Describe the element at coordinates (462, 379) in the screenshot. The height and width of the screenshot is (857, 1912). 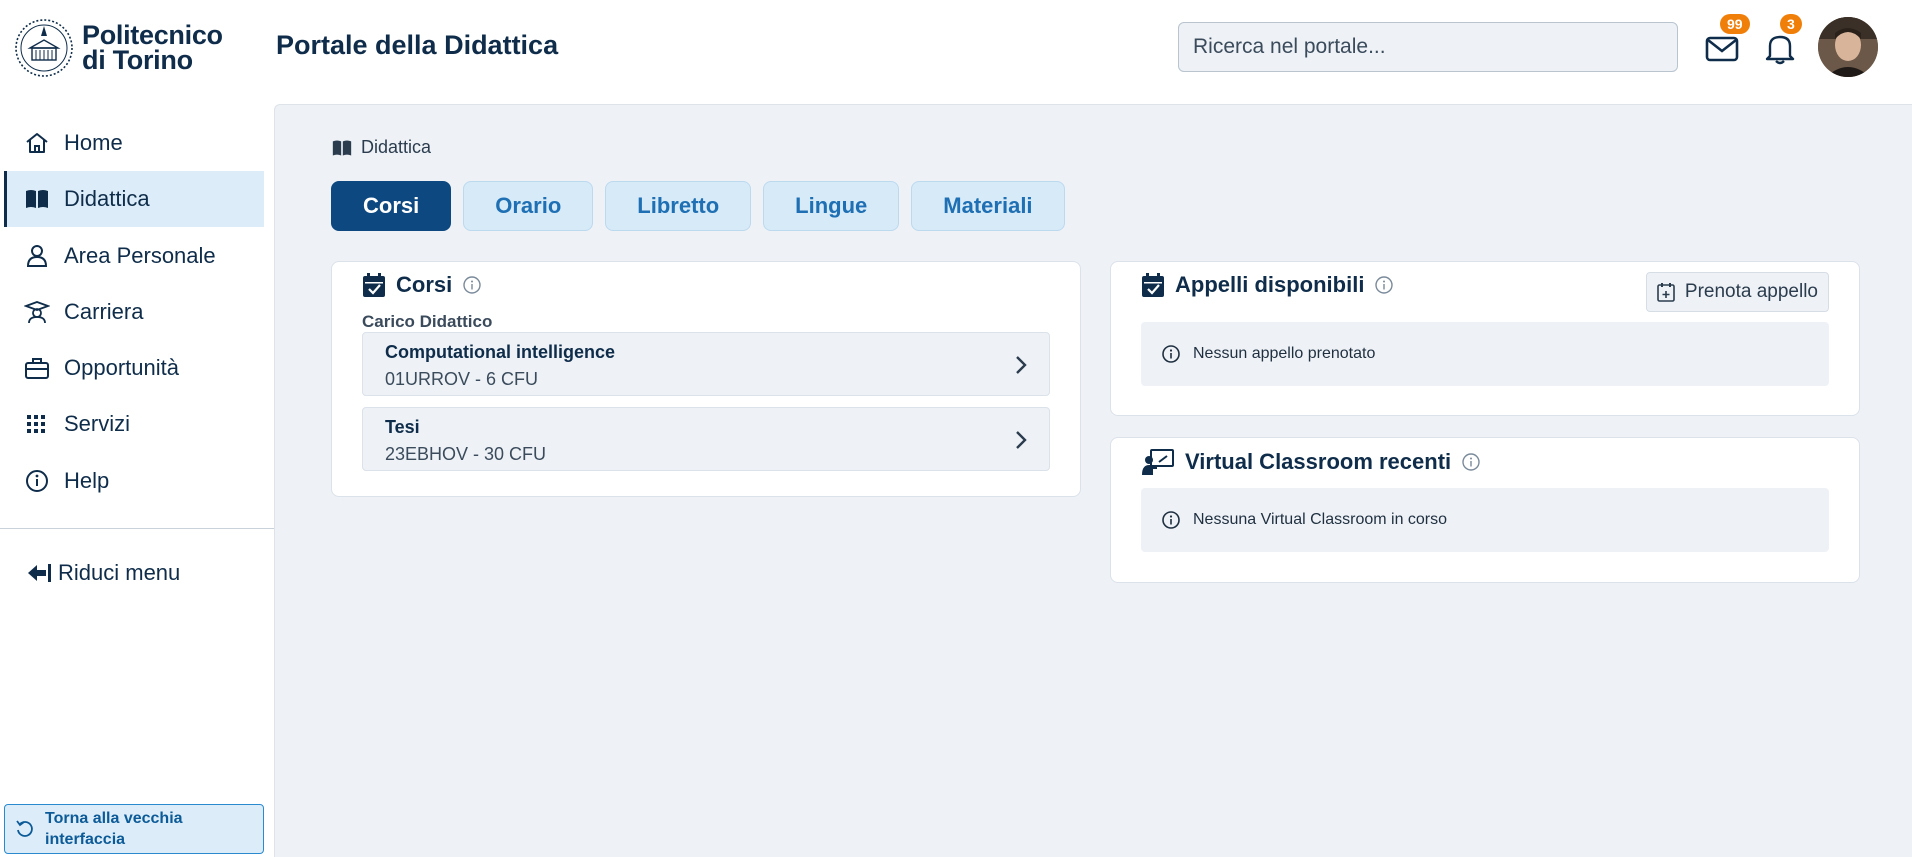
I see `course-code: 01URROV - 6 CFU` at that location.